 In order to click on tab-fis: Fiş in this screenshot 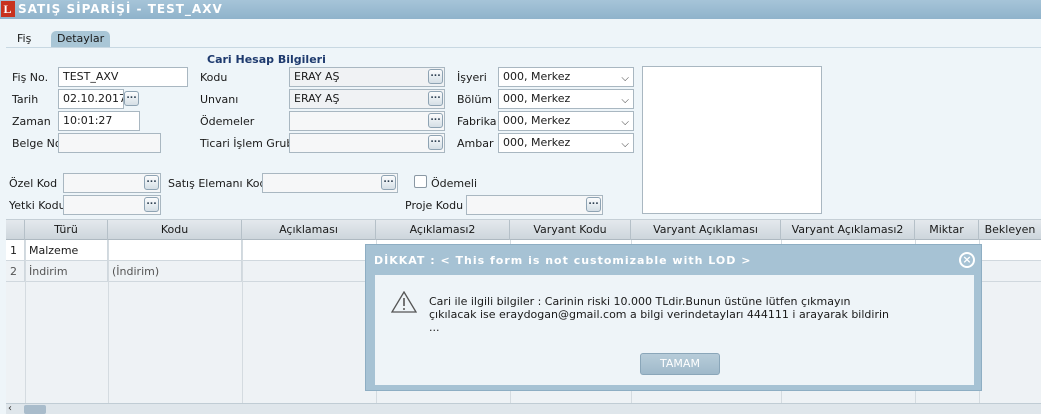, I will do `click(24, 39)`.